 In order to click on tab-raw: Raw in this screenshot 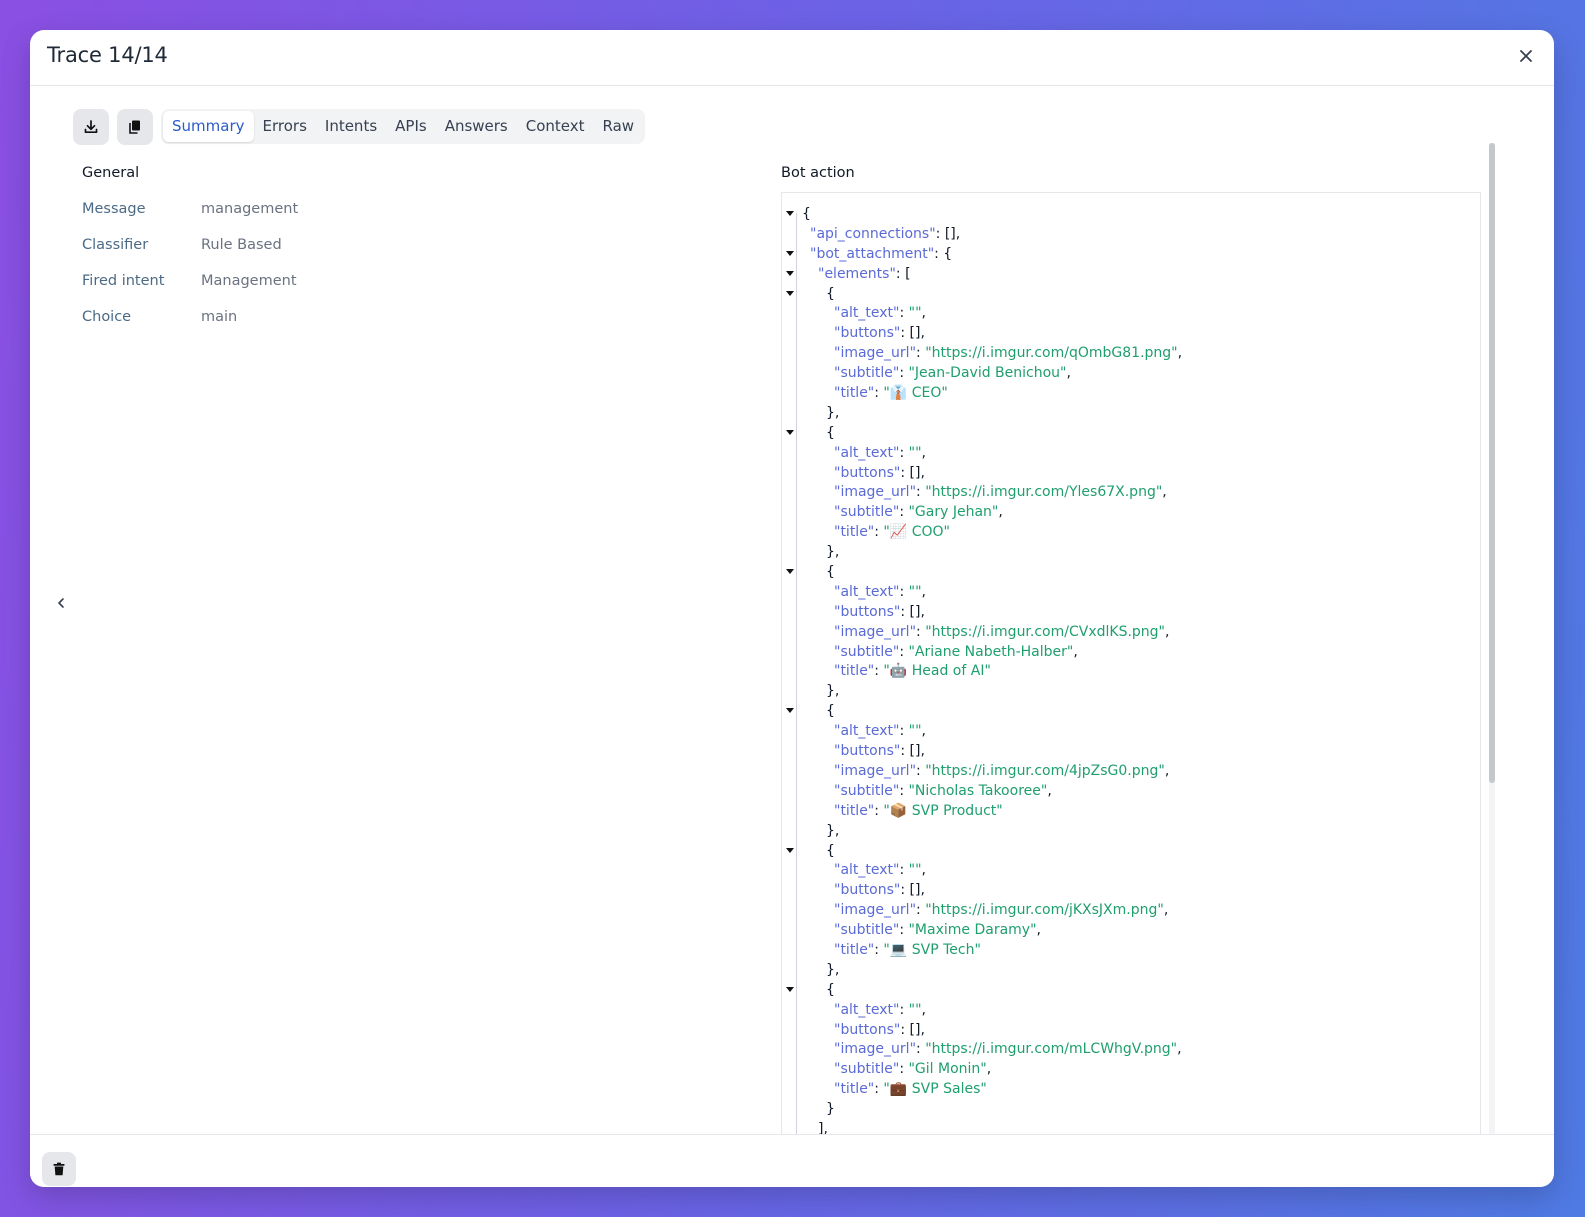, I will do `click(619, 126)`.